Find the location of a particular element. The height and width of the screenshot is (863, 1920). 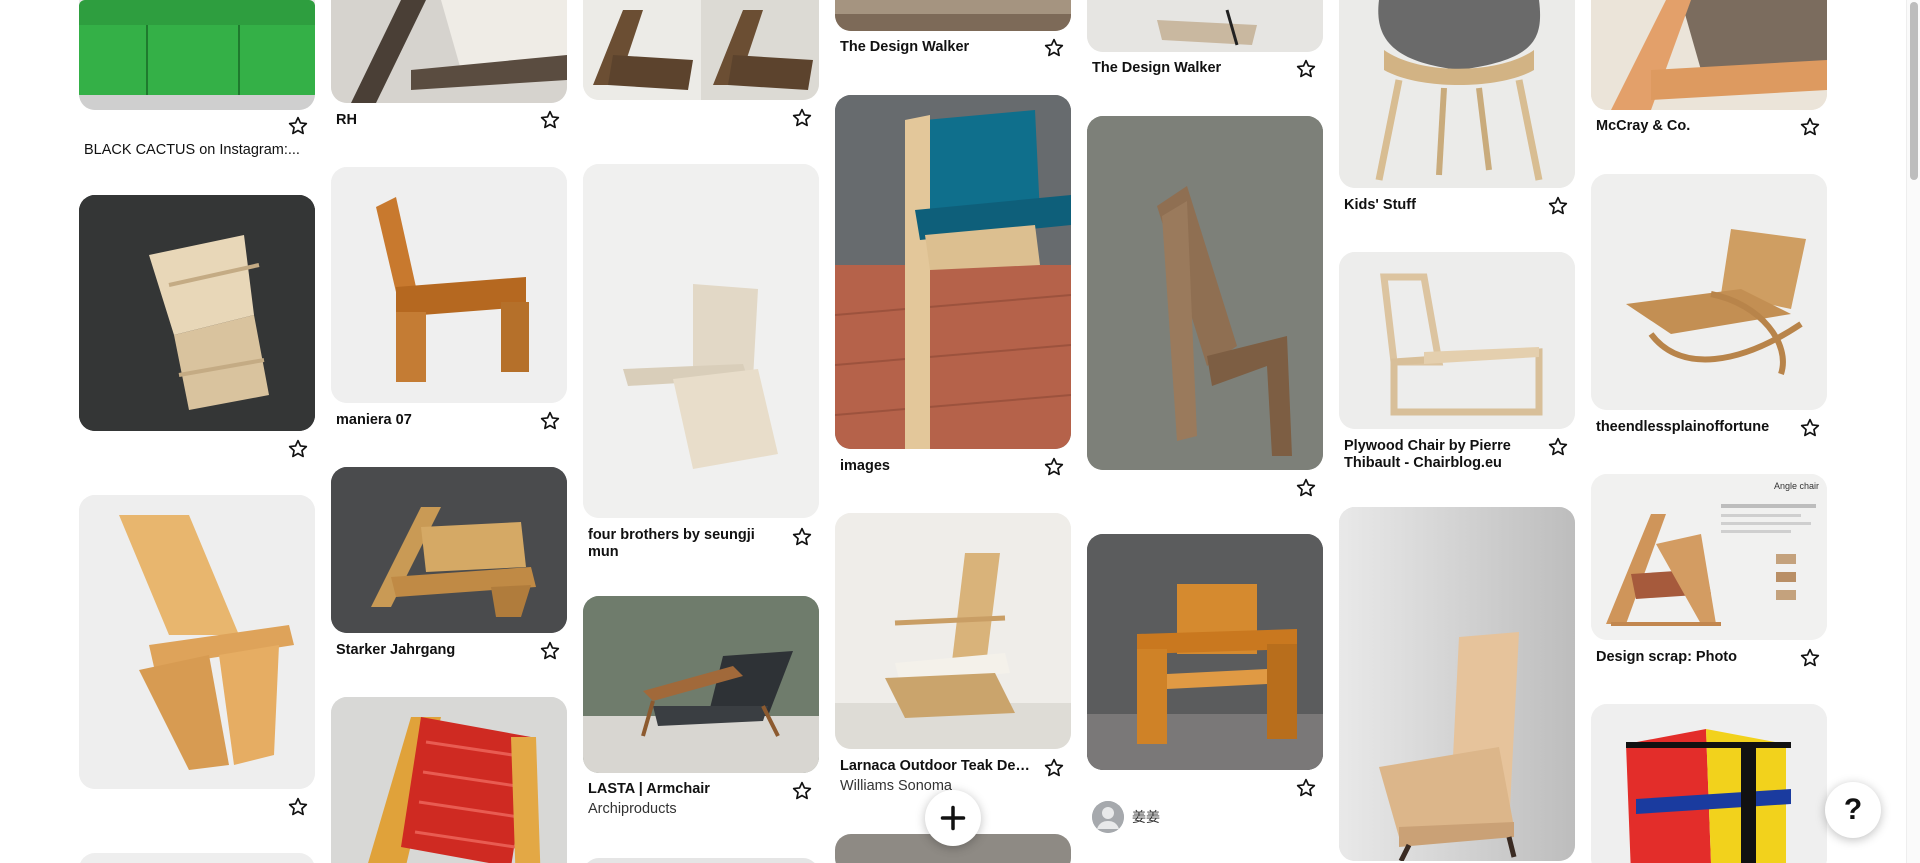

help-button: ? is located at coordinates (1853, 810).